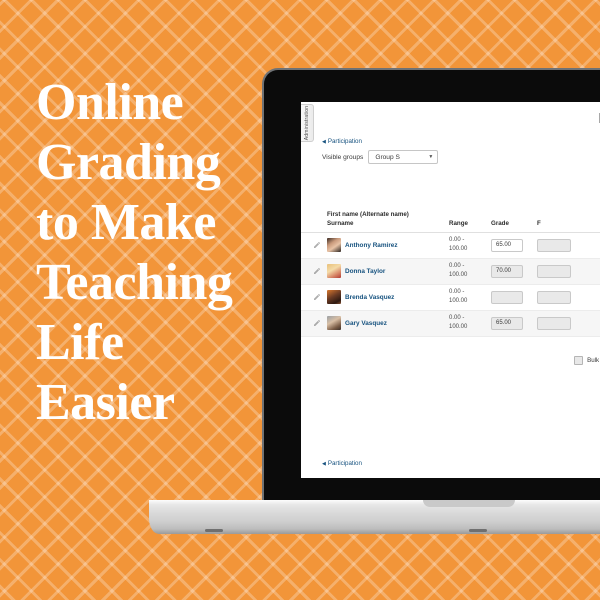 The height and width of the screenshot is (600, 600). I want to click on headline-line-6: Easier, so click(105, 402).